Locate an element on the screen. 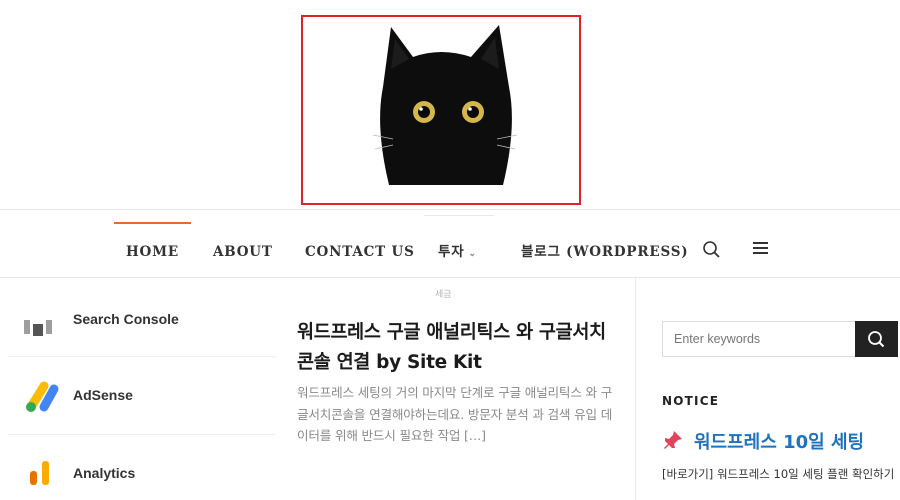 This screenshot has height=500, width=900. tool-label: AdSense is located at coordinates (103, 395).